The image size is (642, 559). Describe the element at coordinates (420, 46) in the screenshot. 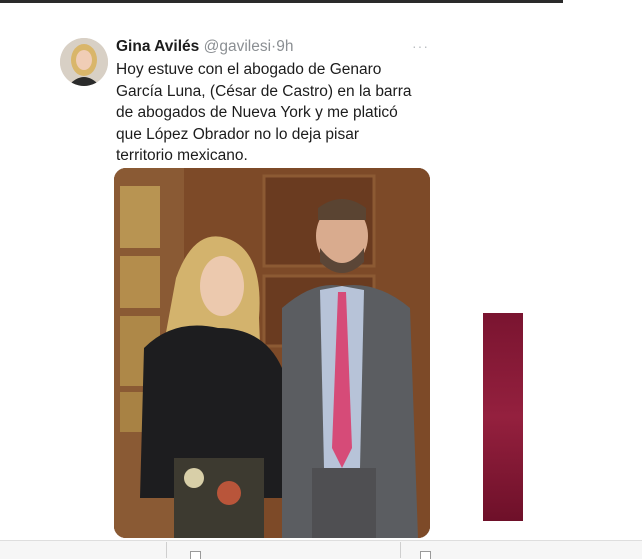

I see `more-icon: ···` at that location.